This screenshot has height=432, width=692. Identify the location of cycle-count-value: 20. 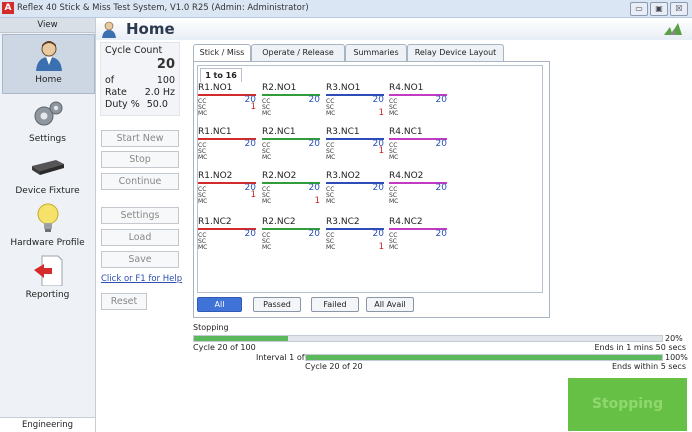
(165, 64).